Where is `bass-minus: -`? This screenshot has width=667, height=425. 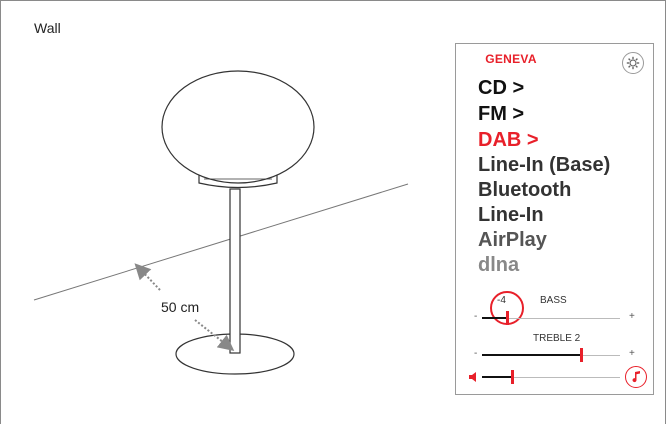 bass-minus: - is located at coordinates (475, 316).